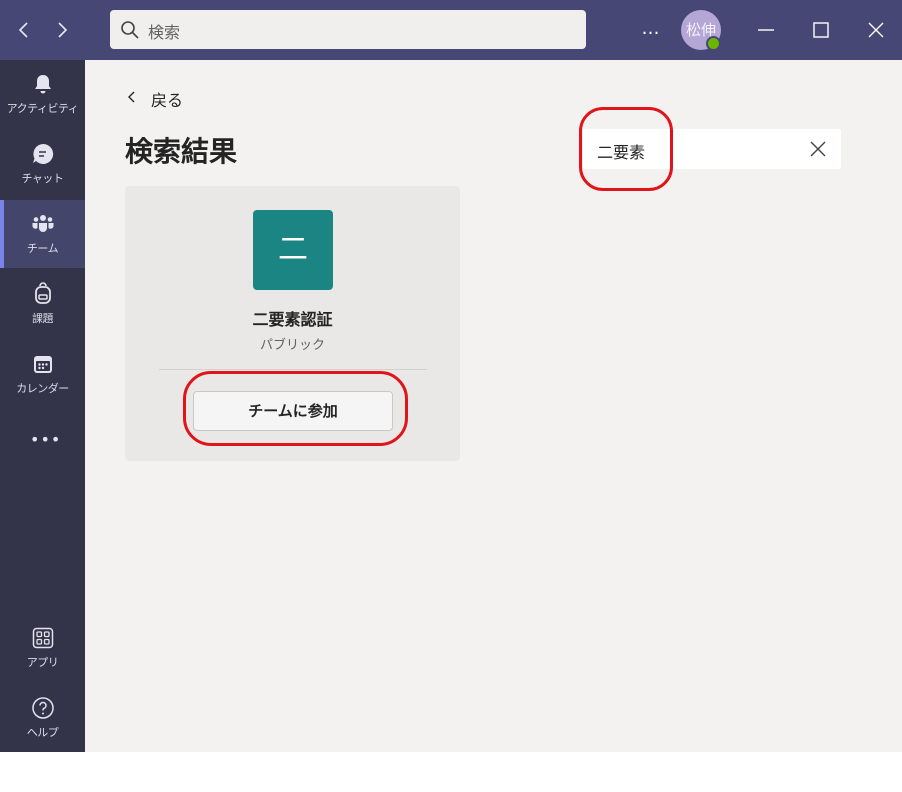  I want to click on search-placeholder: 検索, so click(164, 32).